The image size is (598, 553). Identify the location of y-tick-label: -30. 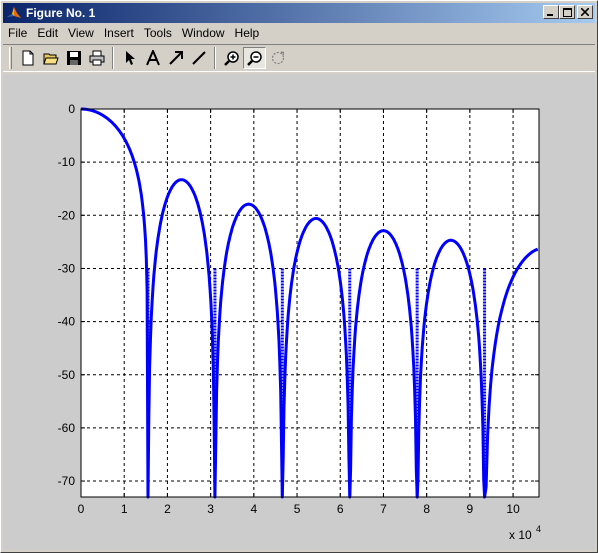
(67, 268).